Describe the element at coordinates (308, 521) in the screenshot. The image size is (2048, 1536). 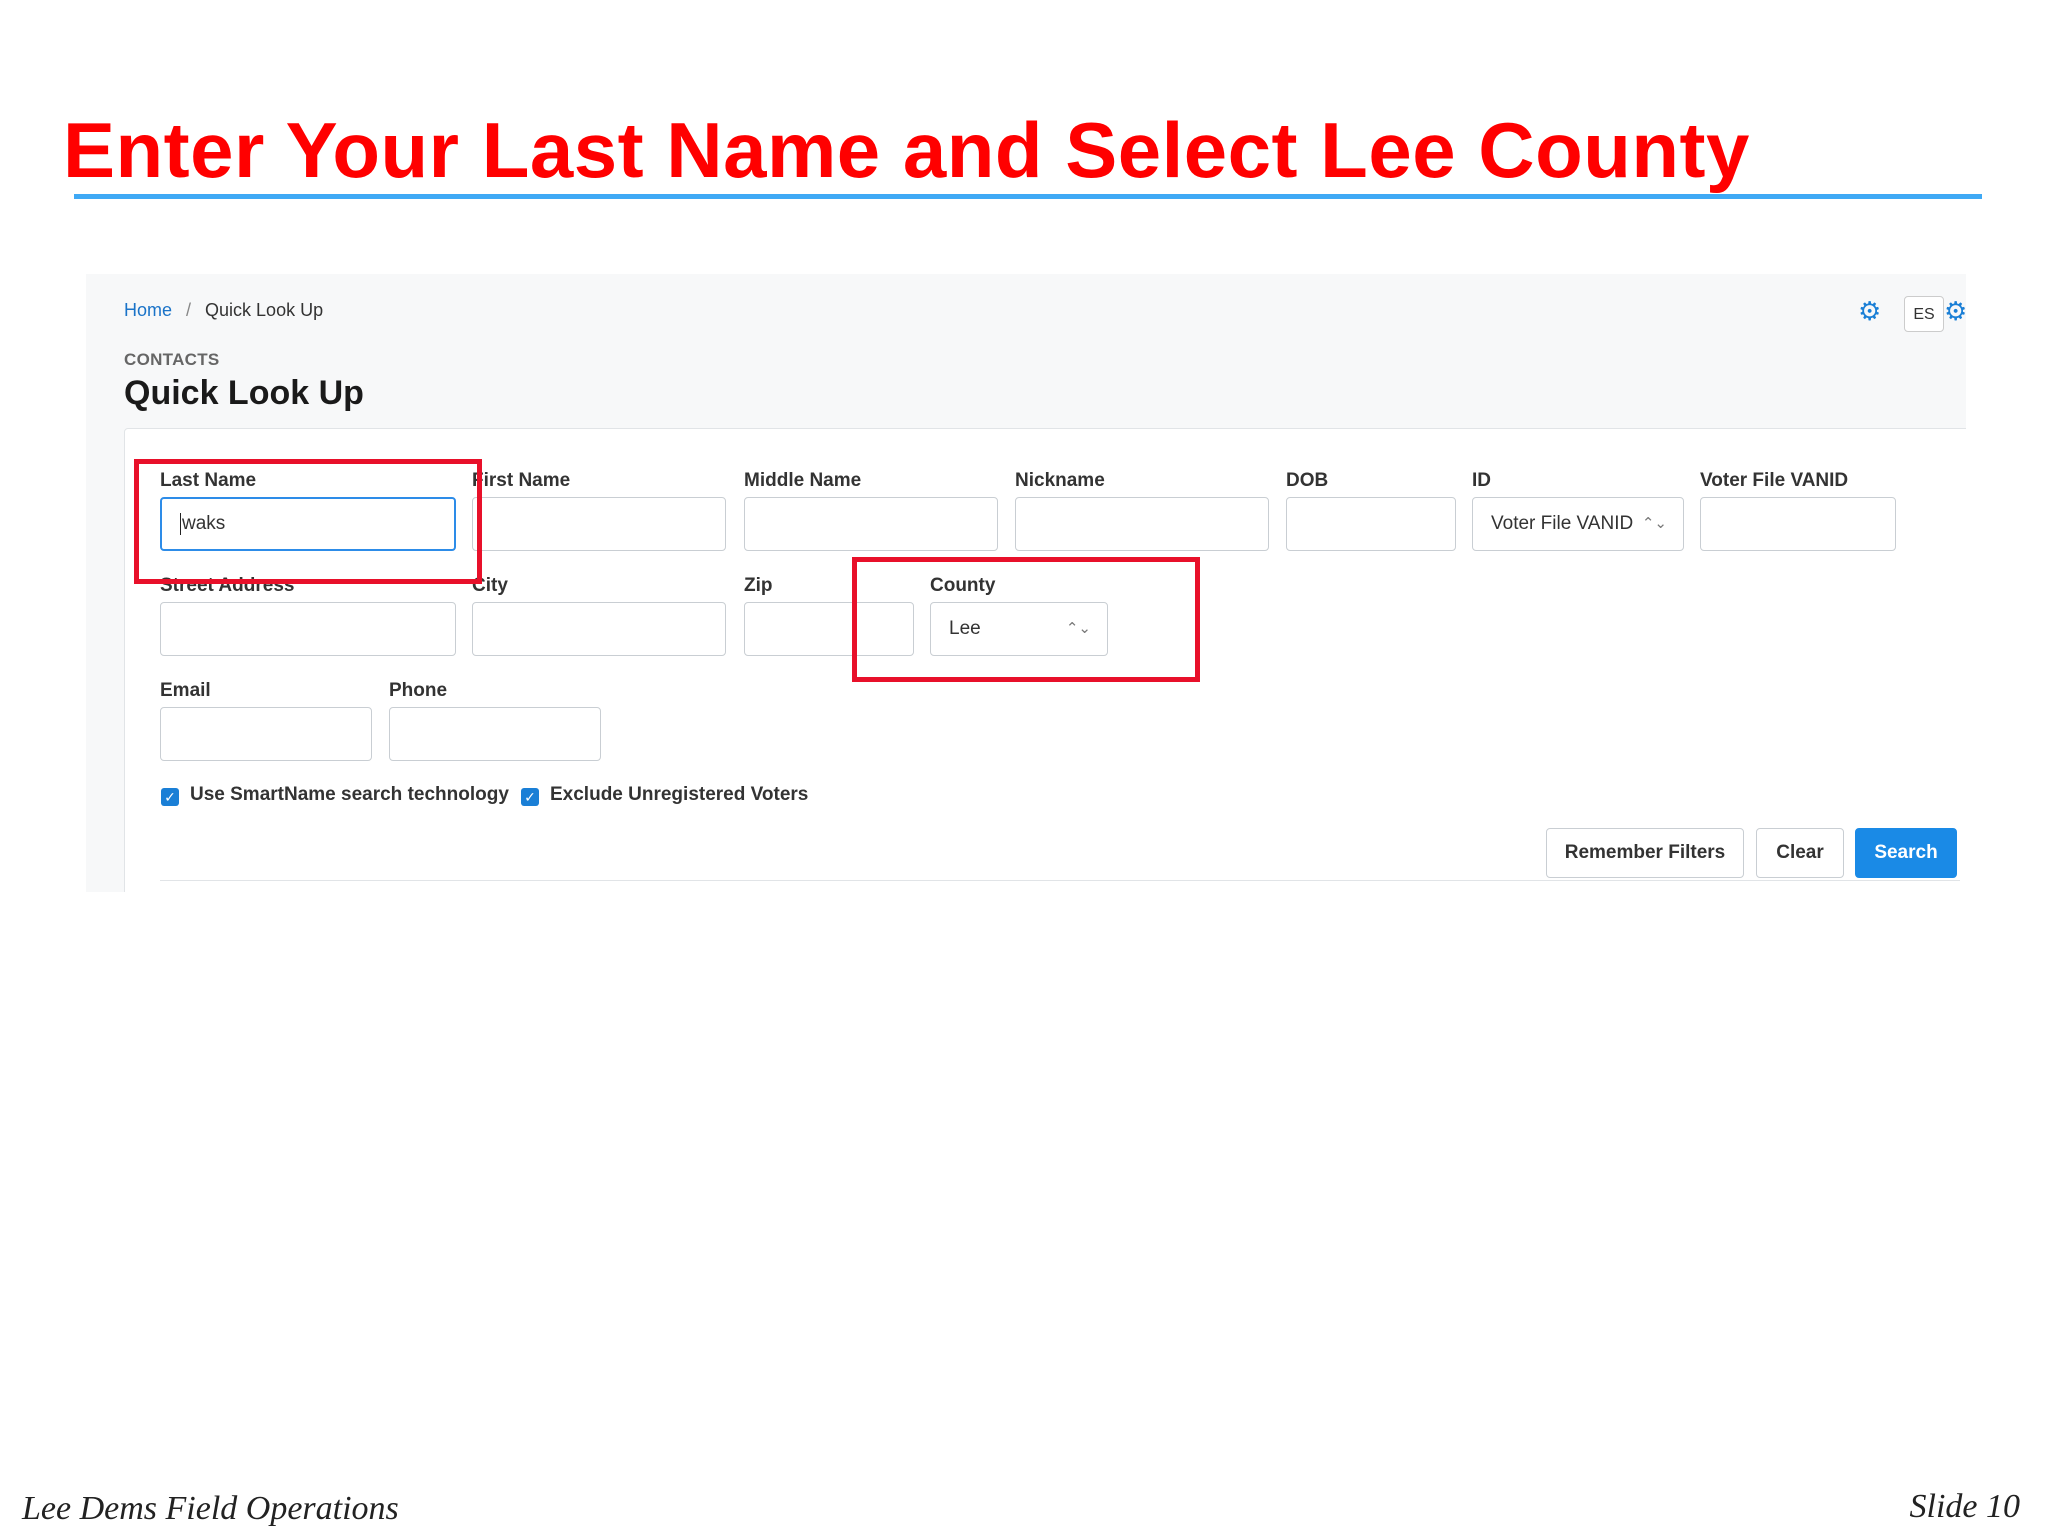
I see `last-name-highlight-box` at that location.